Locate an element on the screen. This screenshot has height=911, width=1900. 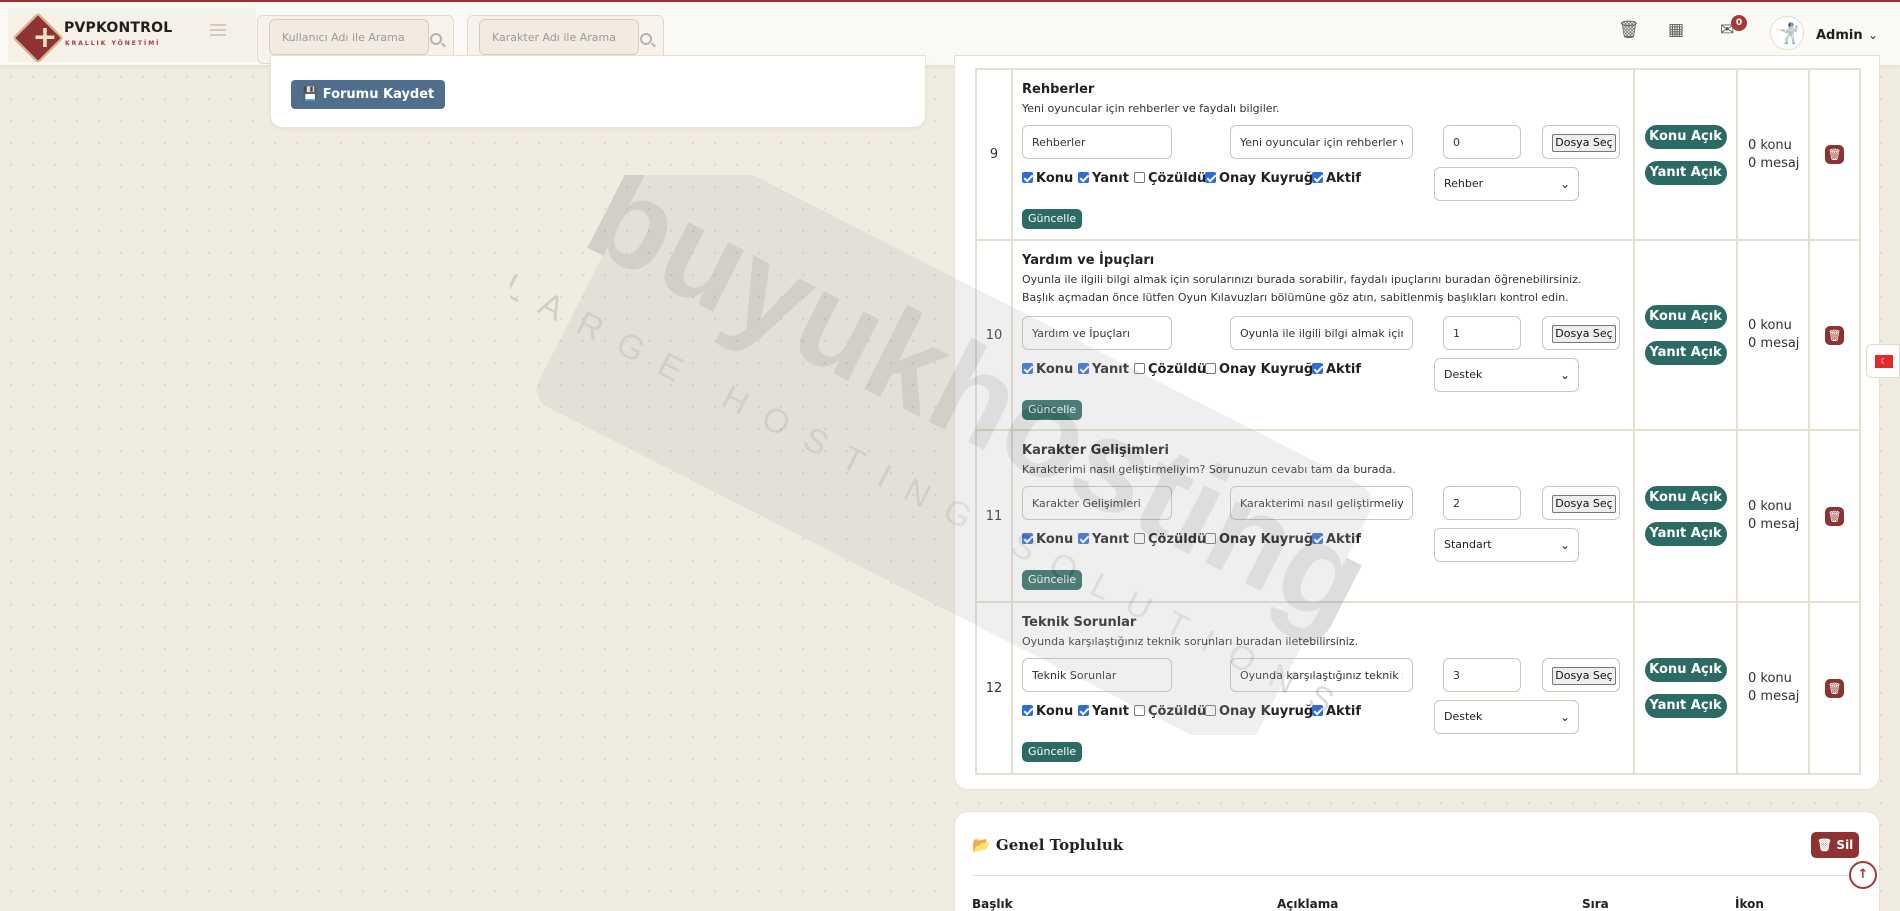
chevron-down-icon: ⌄ is located at coordinates (1873, 35).